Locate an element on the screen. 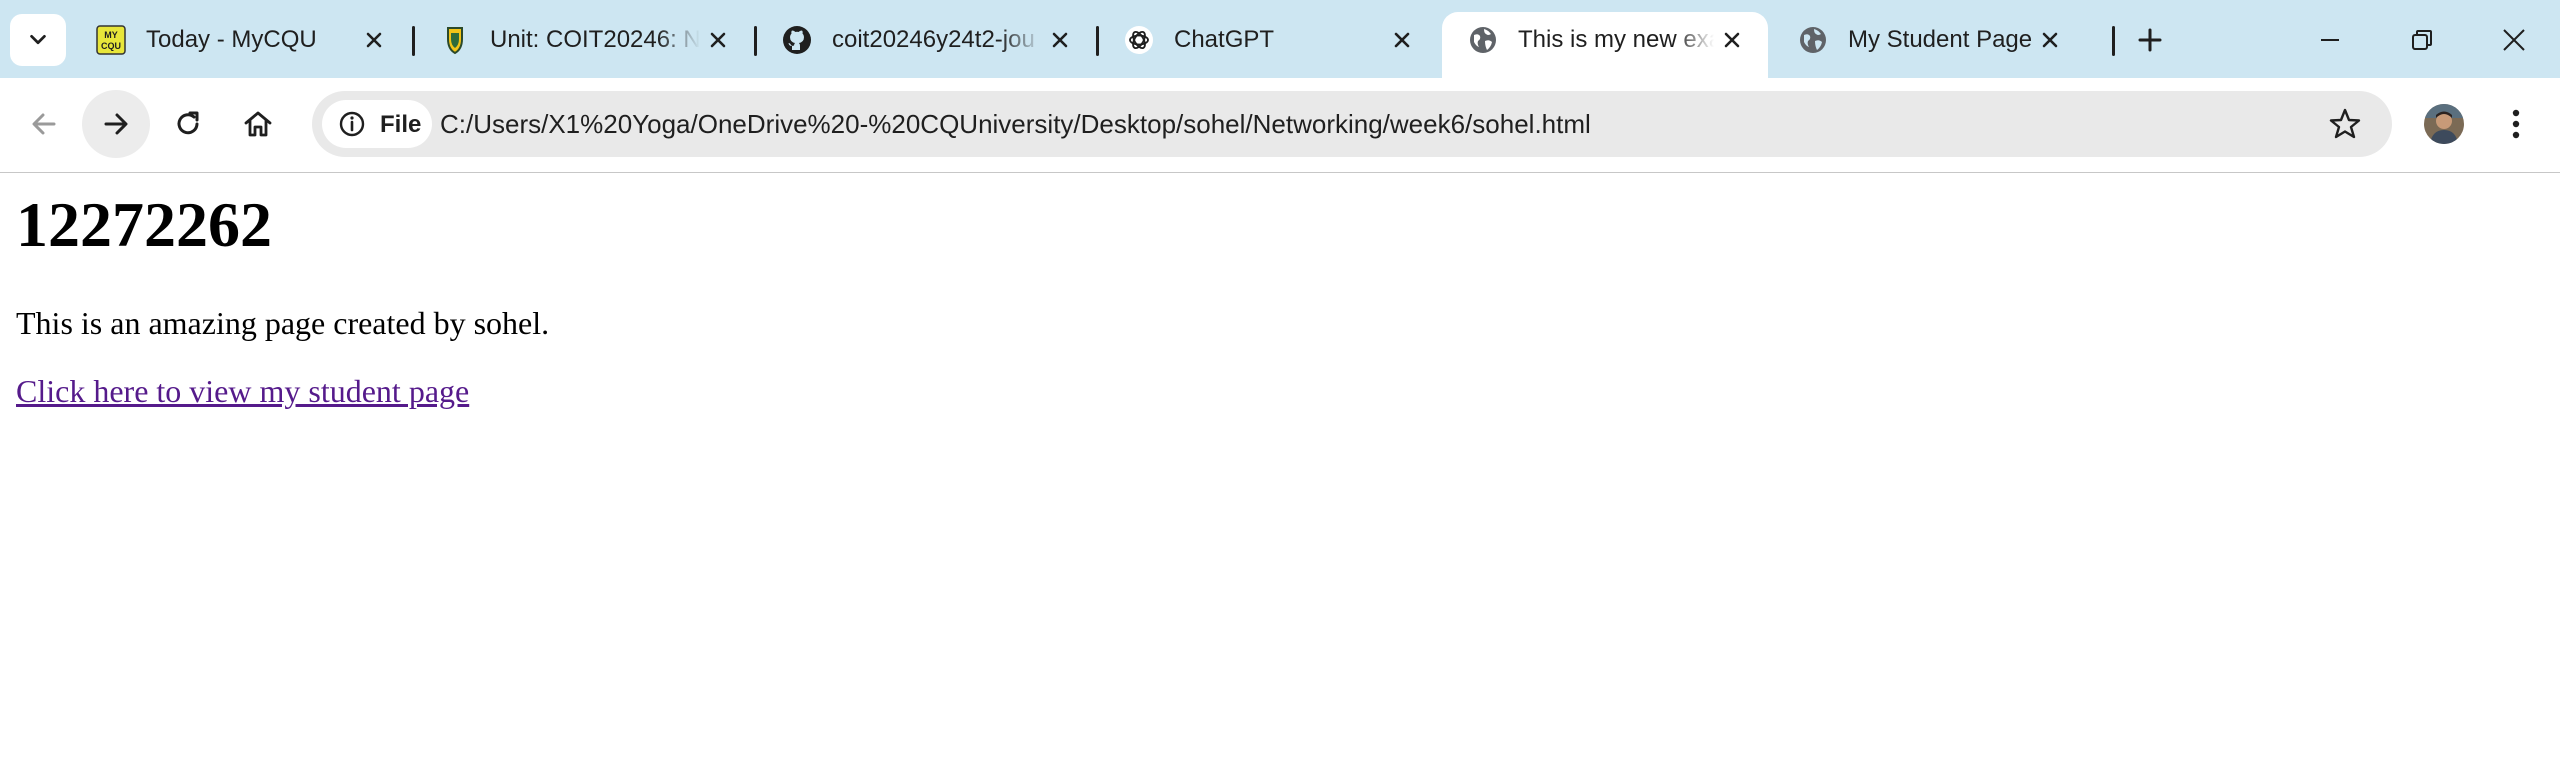  menu-button is located at coordinates (2516, 124).